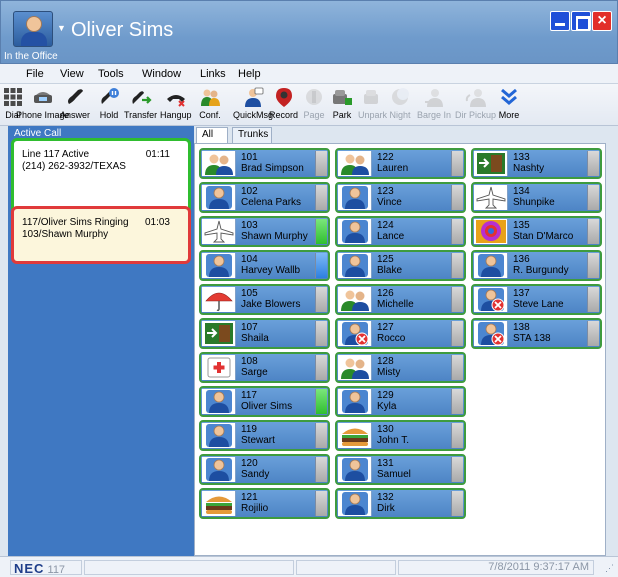 The image size is (618, 577). What do you see at coordinates (264, 333) in the screenshot?
I see `extension-button-107: 107 Shaila` at bounding box center [264, 333].